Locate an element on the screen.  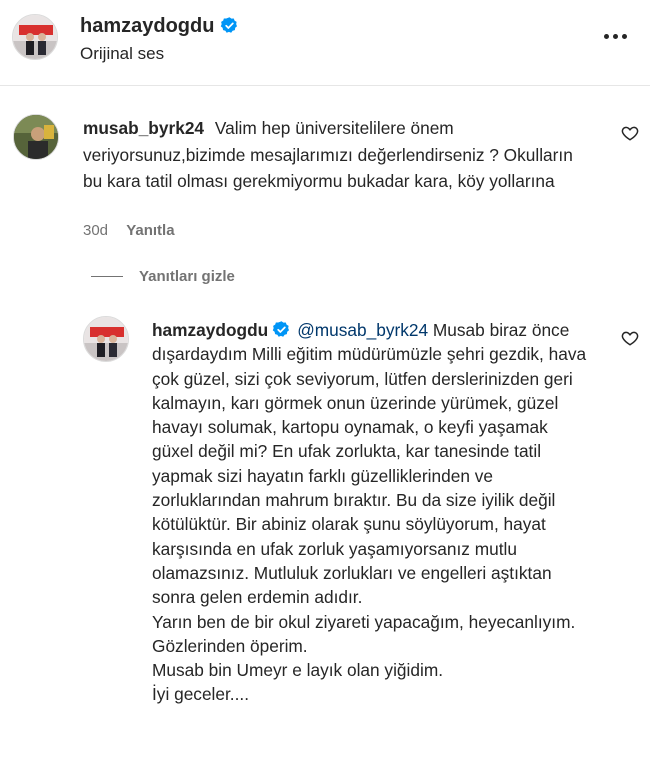
comment-time: 30d is located at coordinates (96, 230).